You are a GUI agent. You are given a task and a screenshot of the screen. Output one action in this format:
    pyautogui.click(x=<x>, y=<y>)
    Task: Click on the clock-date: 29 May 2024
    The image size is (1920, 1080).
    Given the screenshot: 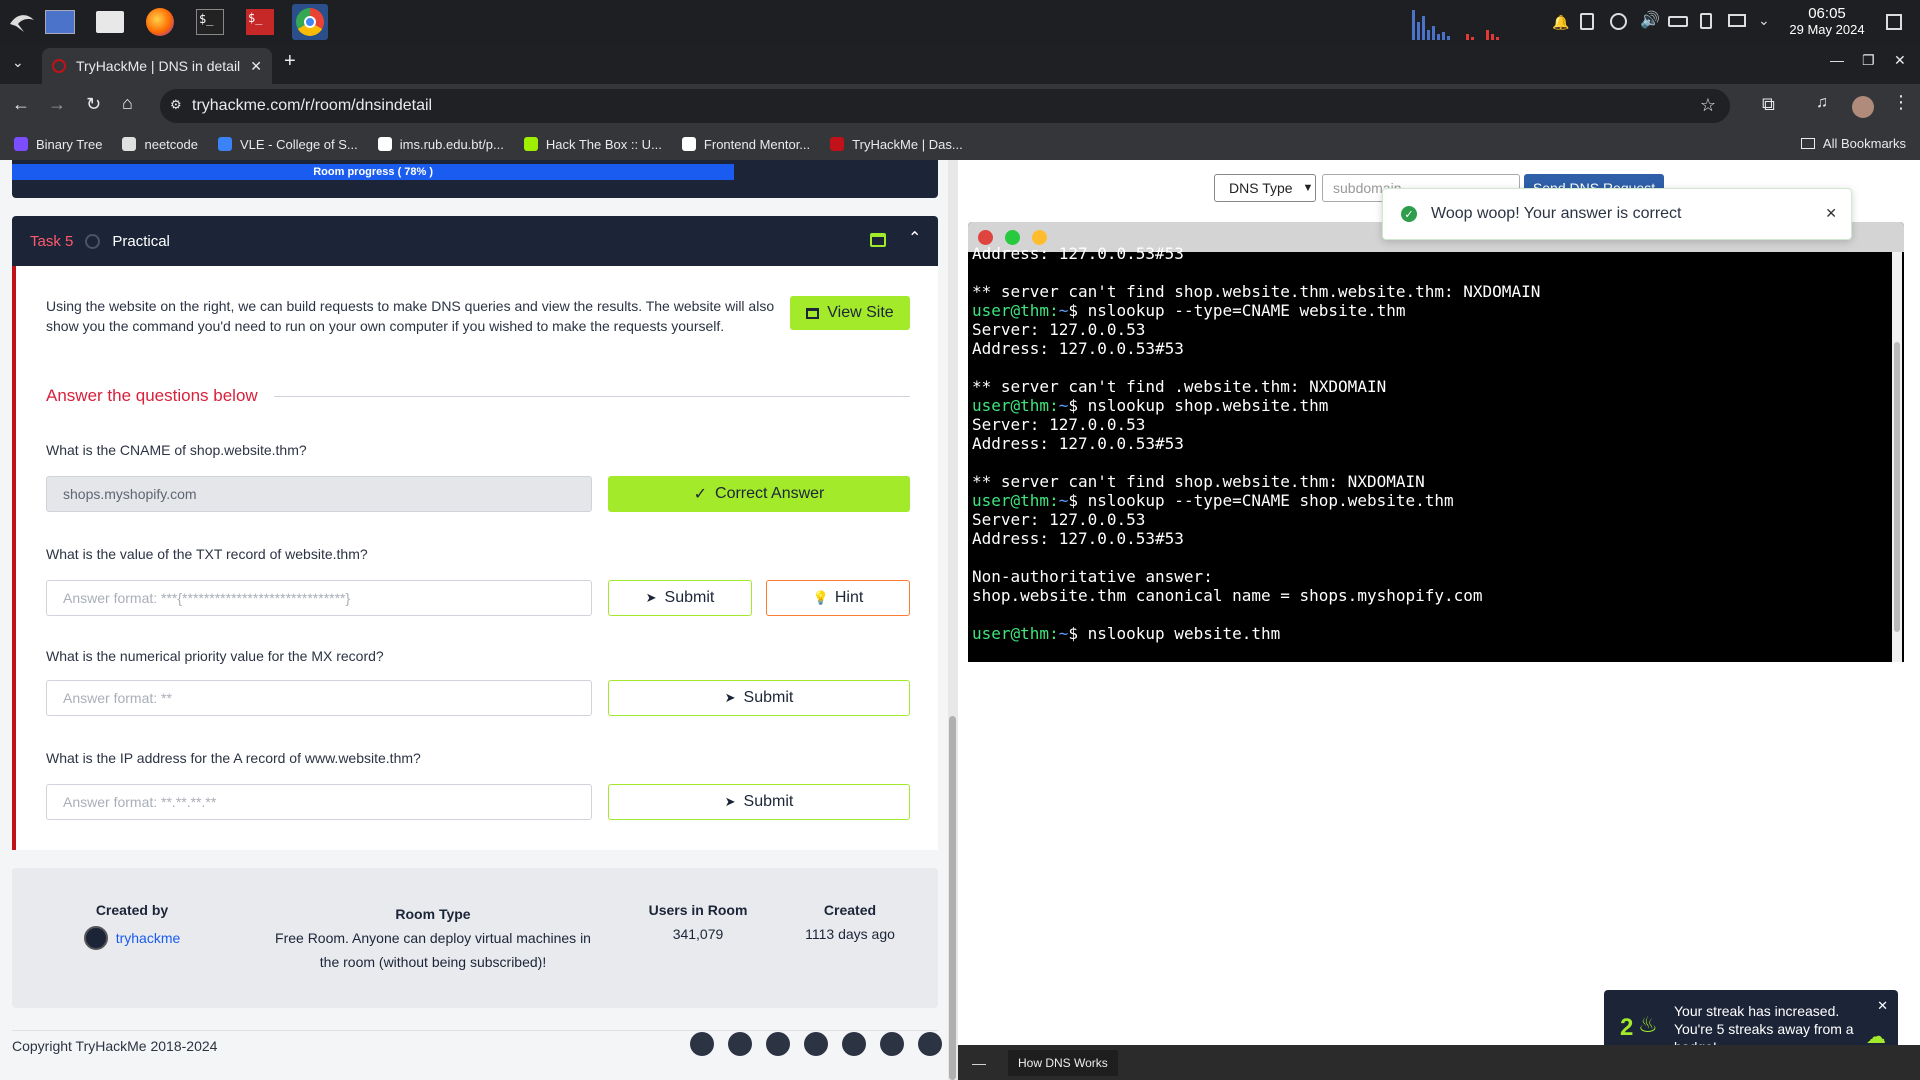 What is the action you would take?
    pyautogui.click(x=1827, y=29)
    